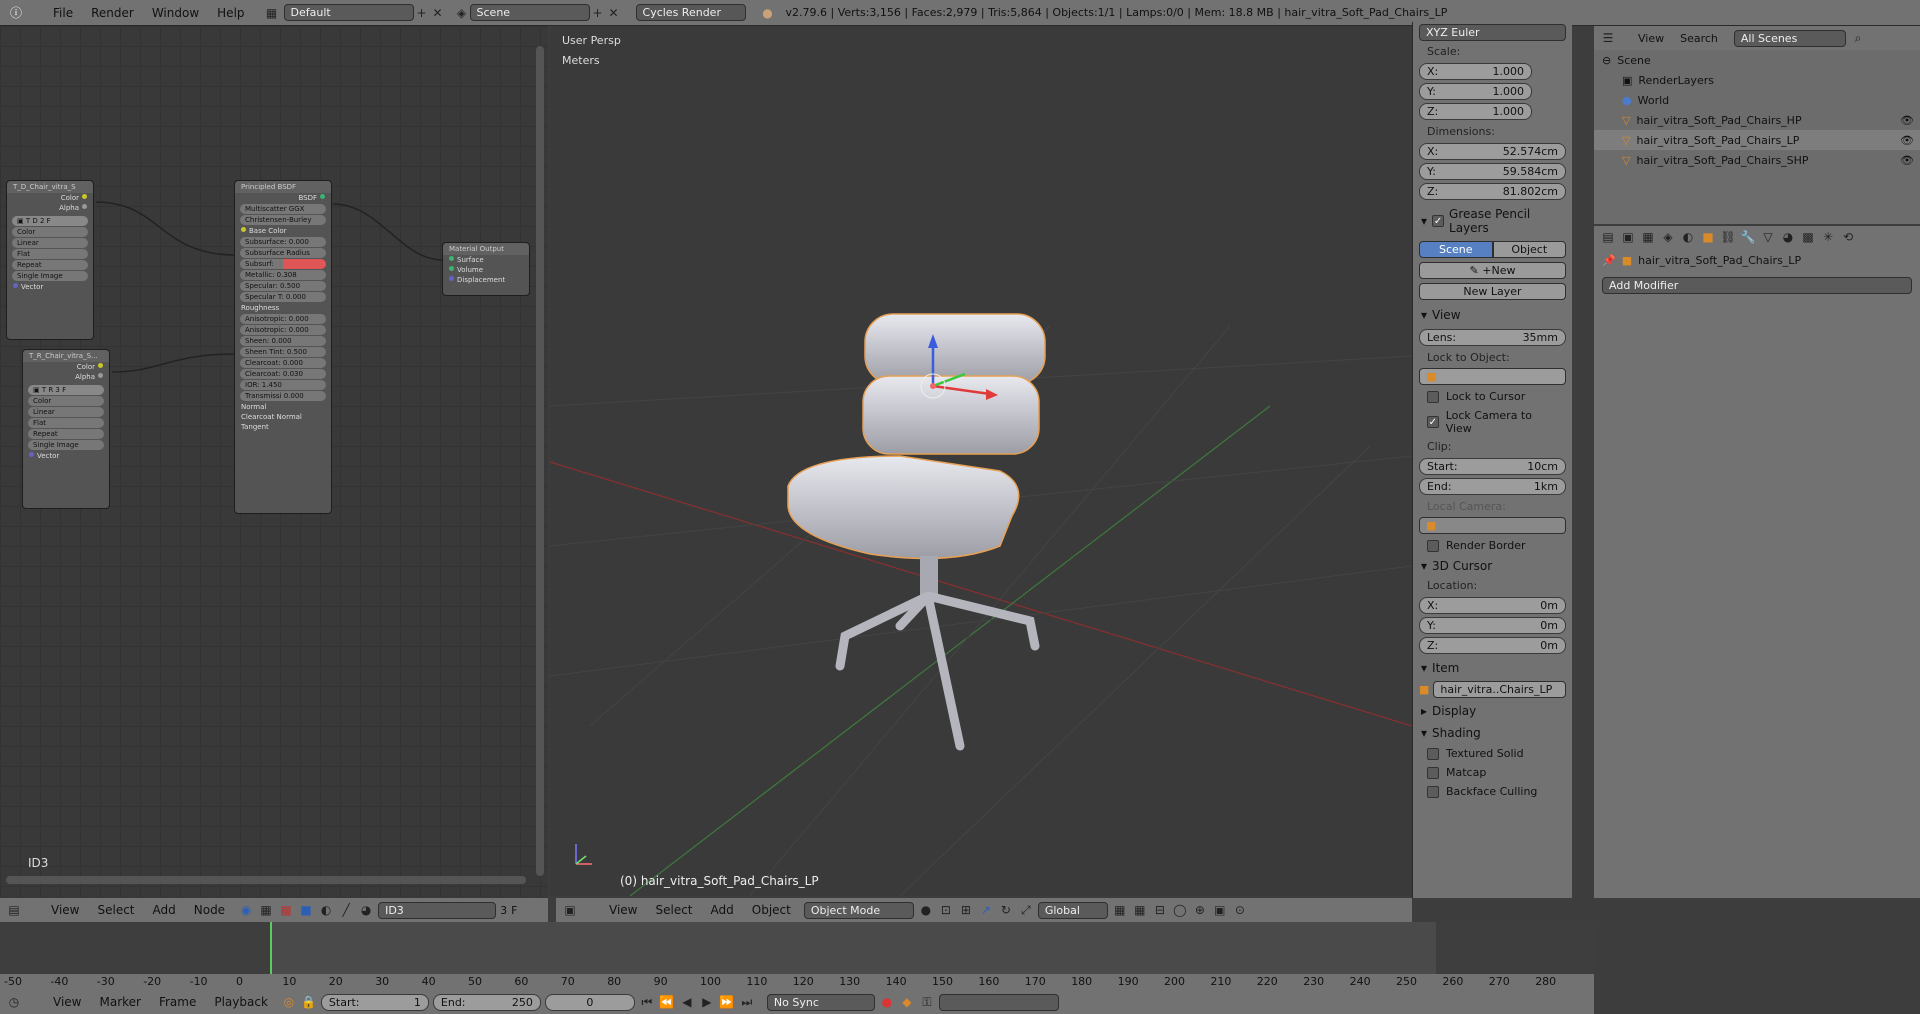  I want to click on menu-select: Select, so click(673, 910).